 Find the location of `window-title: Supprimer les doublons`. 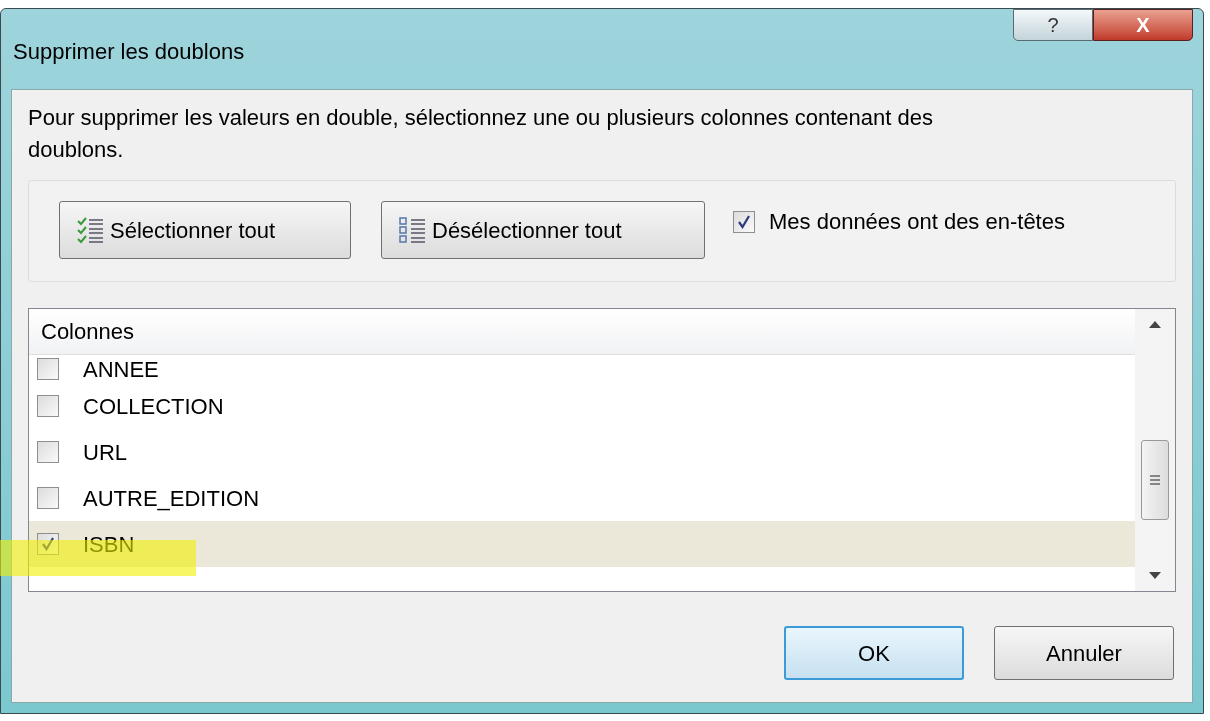

window-title: Supprimer les doublons is located at coordinates (129, 52).